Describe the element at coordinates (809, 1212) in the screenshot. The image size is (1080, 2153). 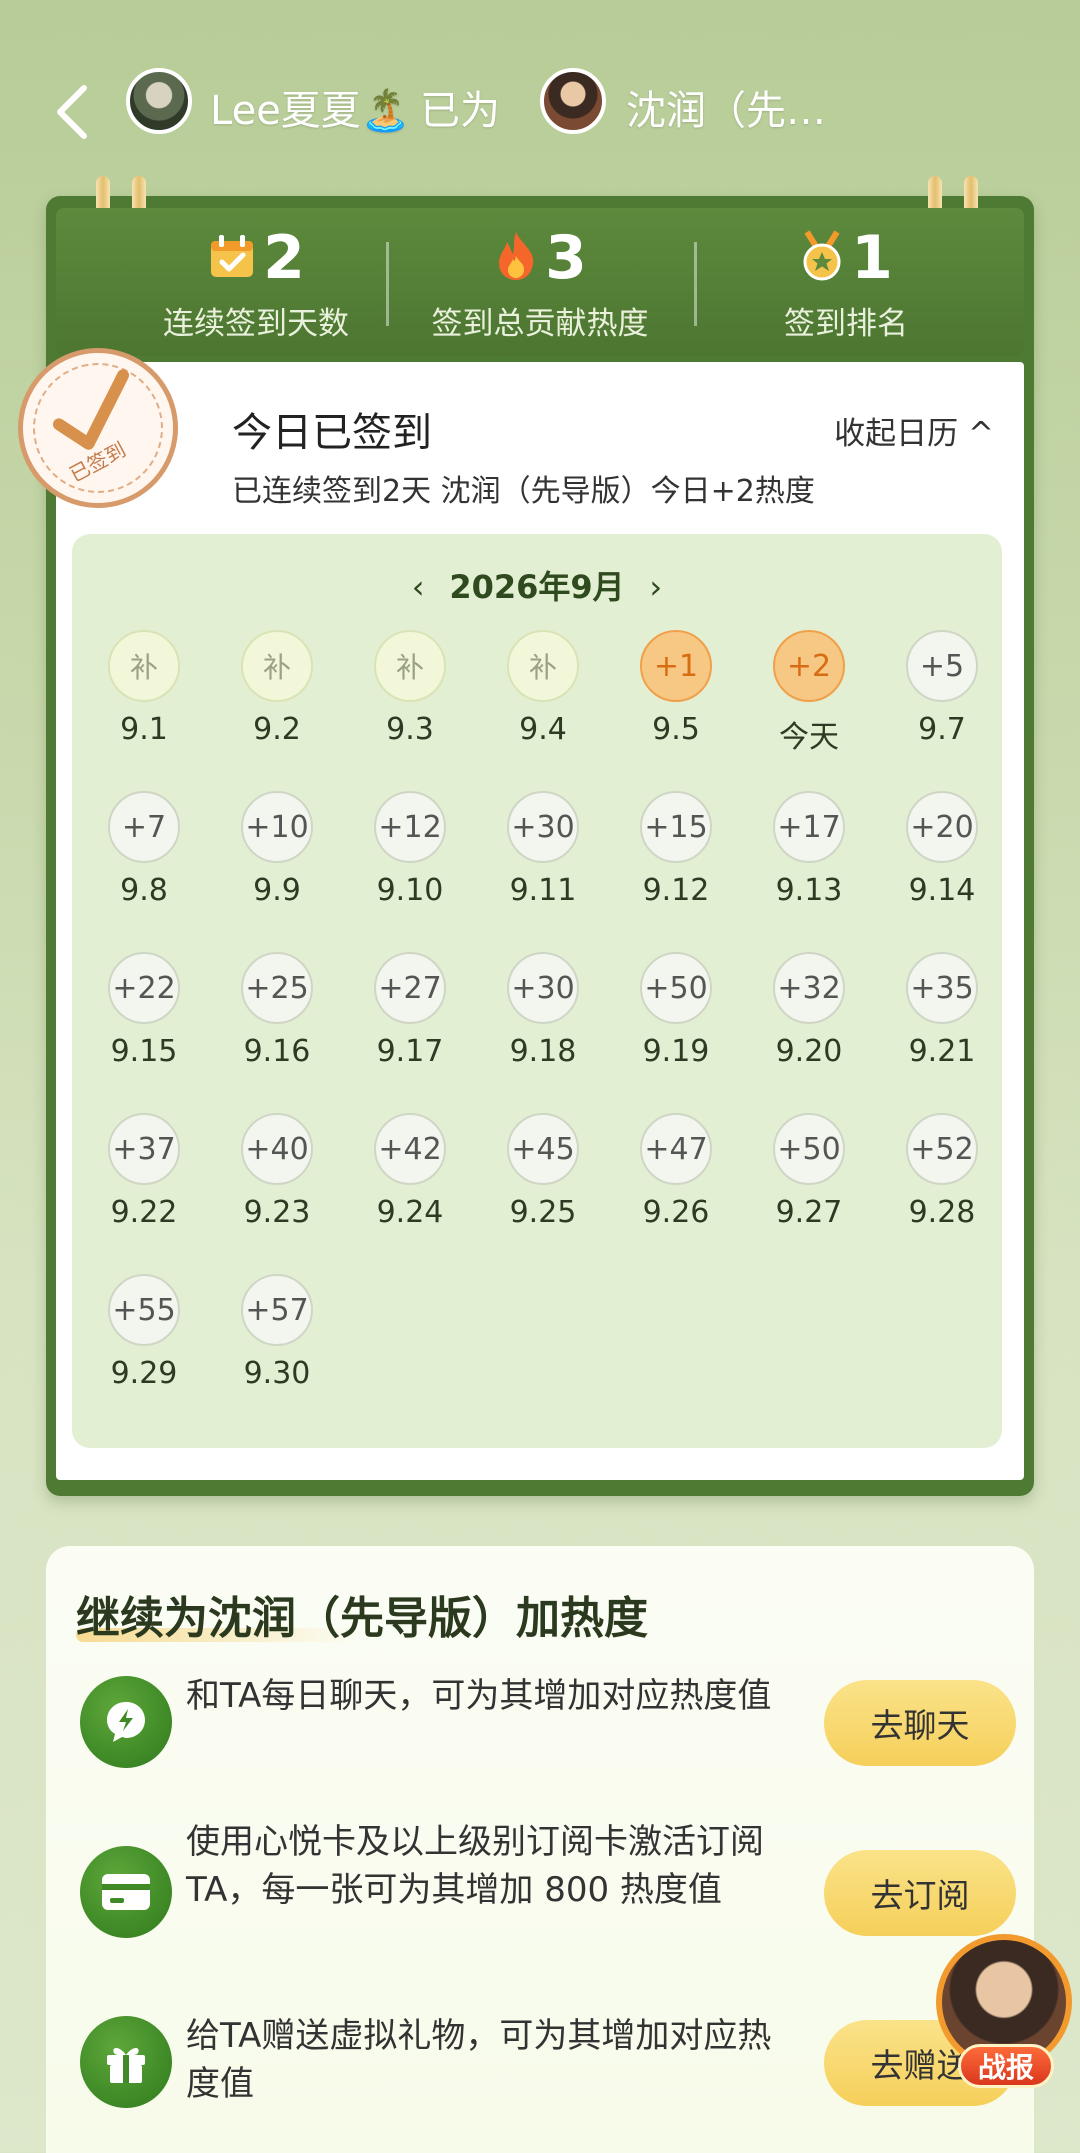
I see `calendar-date-label: 9.27` at that location.